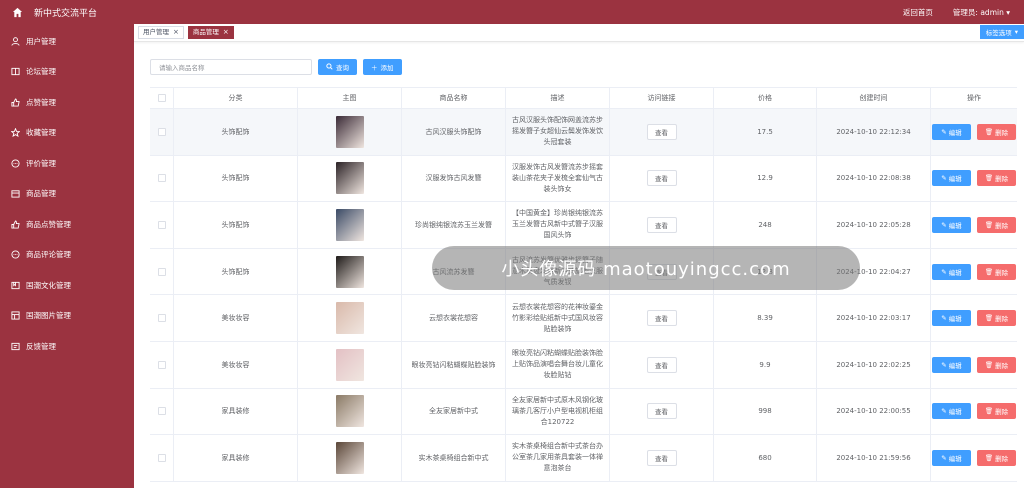 This screenshot has height=488, width=1024. I want to click on query-button: 查询, so click(337, 67).